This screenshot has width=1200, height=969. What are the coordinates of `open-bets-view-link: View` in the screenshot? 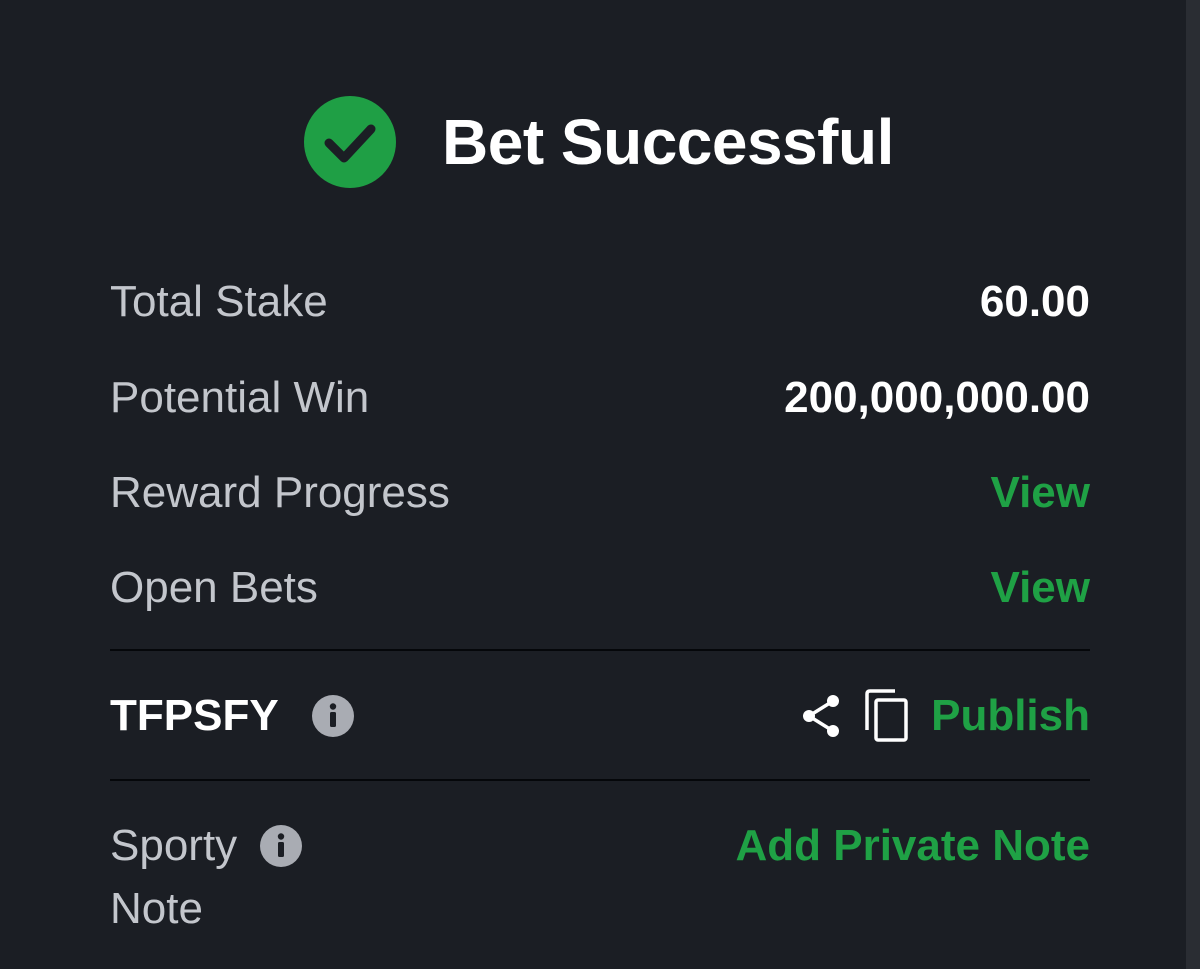 It's located at (1040, 588).